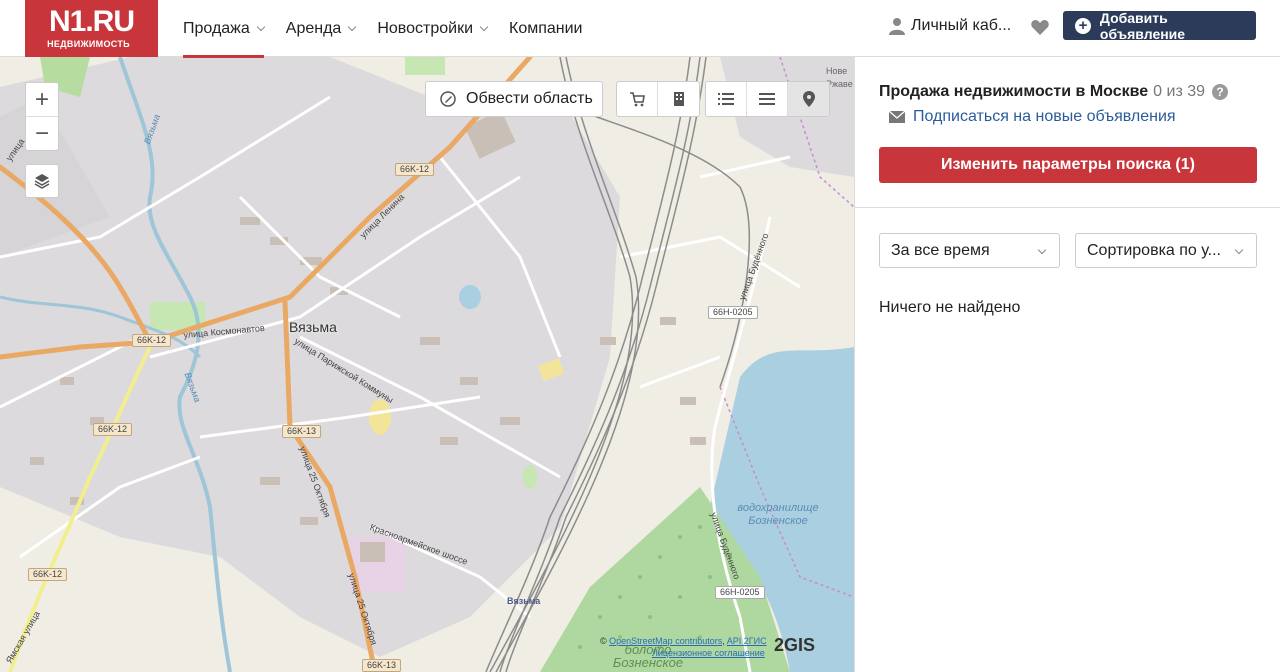  Describe the element at coordinates (778, 514) in the screenshot. I see `water-label: водохранилище Бозненское` at that location.